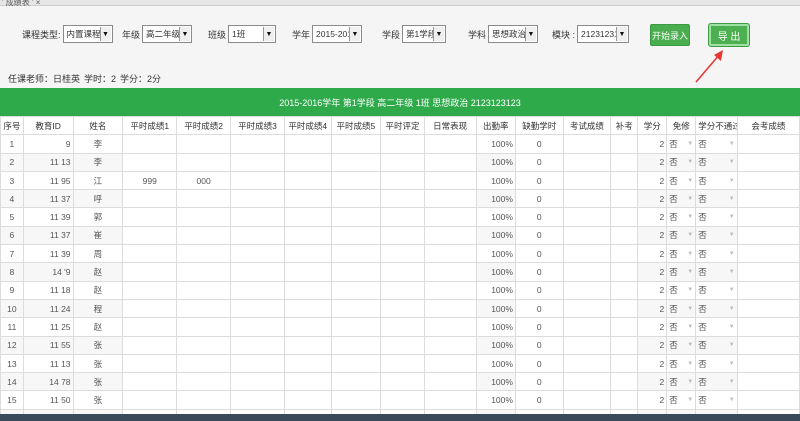  I want to click on class-select: 1班 ▼, so click(252, 34).